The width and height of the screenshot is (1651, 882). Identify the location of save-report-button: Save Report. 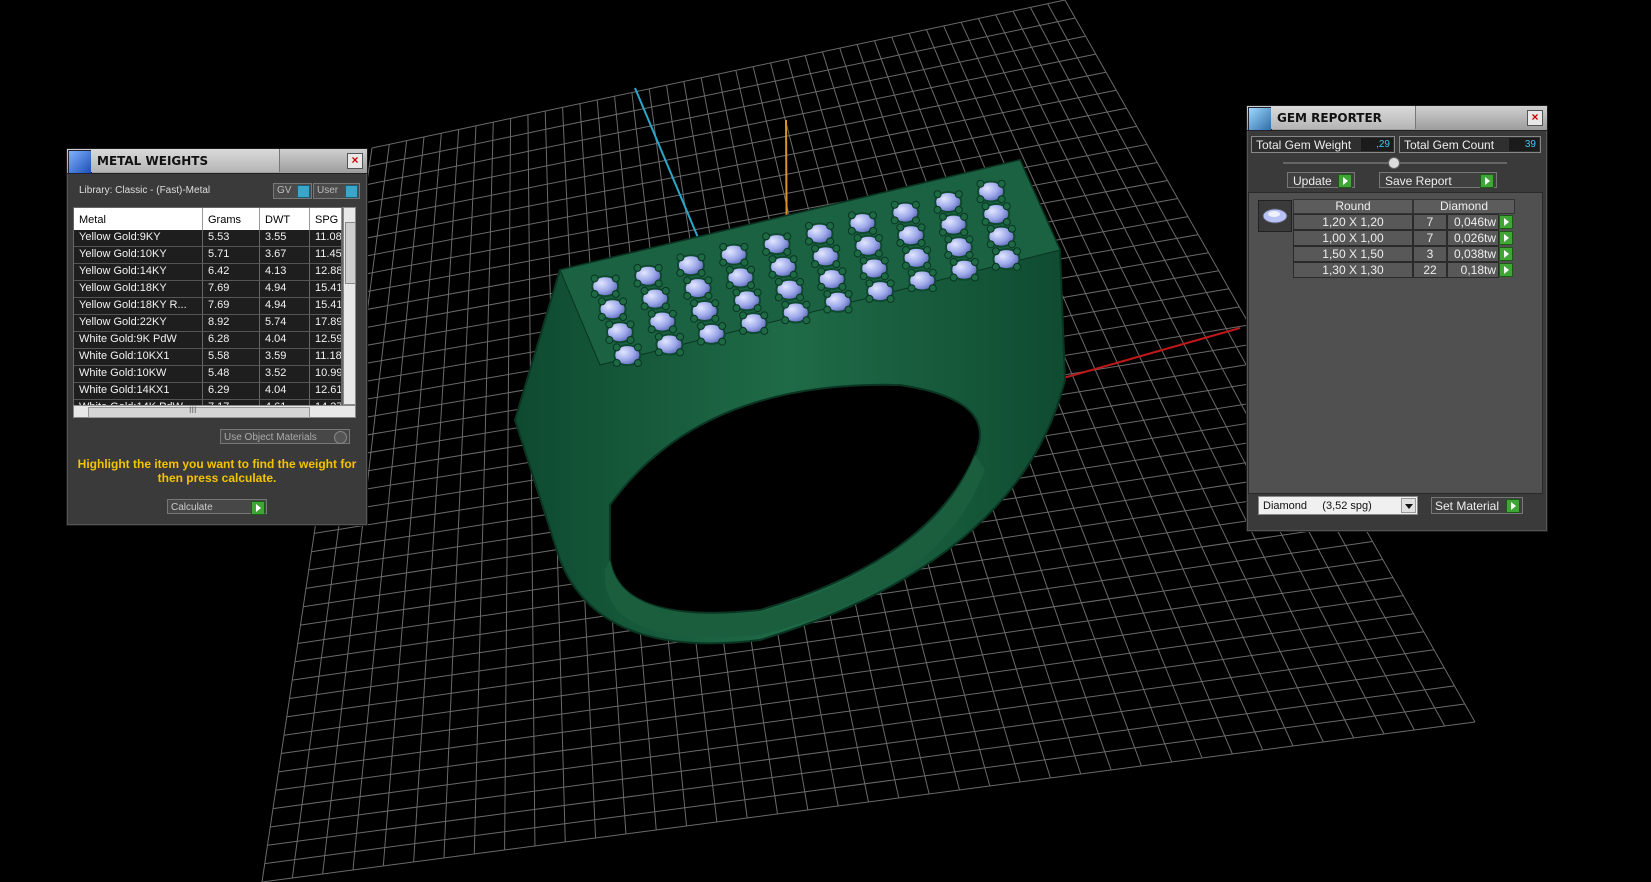
(1438, 180).